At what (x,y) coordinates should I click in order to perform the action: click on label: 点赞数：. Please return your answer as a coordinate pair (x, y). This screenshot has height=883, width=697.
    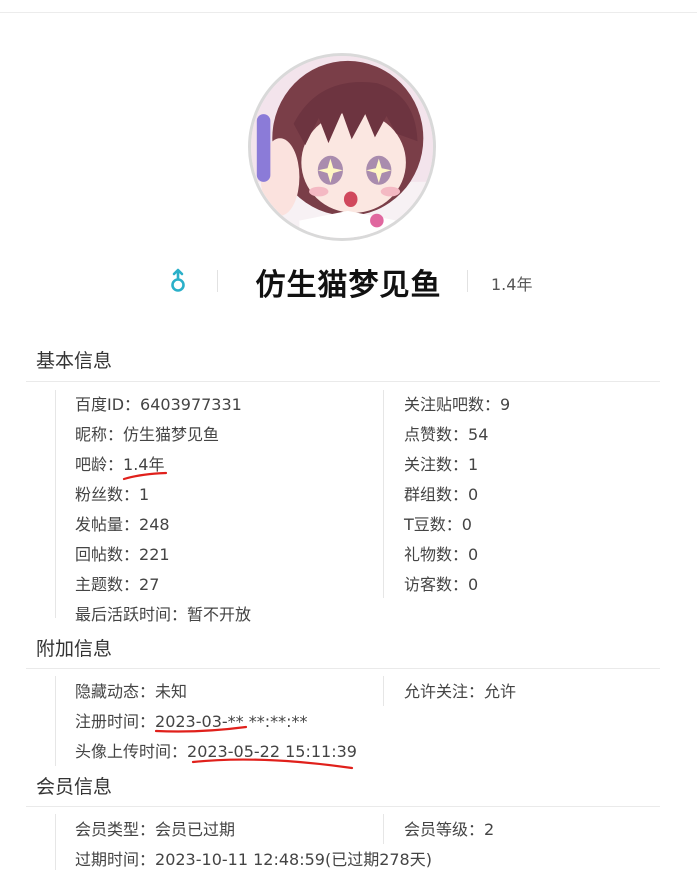
    Looking at the image, I should click on (436, 434).